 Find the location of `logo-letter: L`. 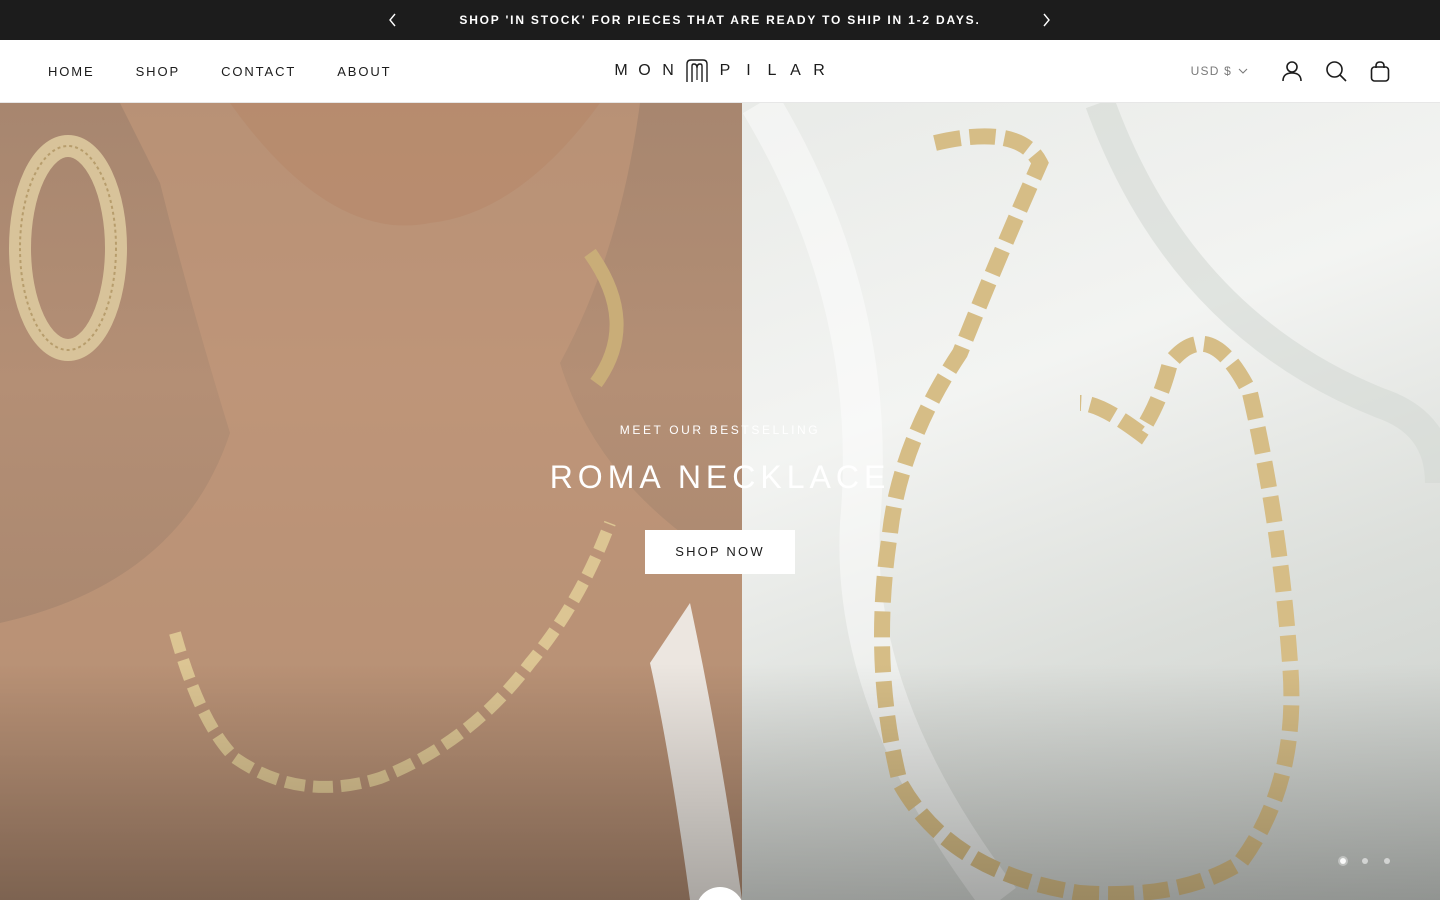

logo-letter: L is located at coordinates (772, 70).